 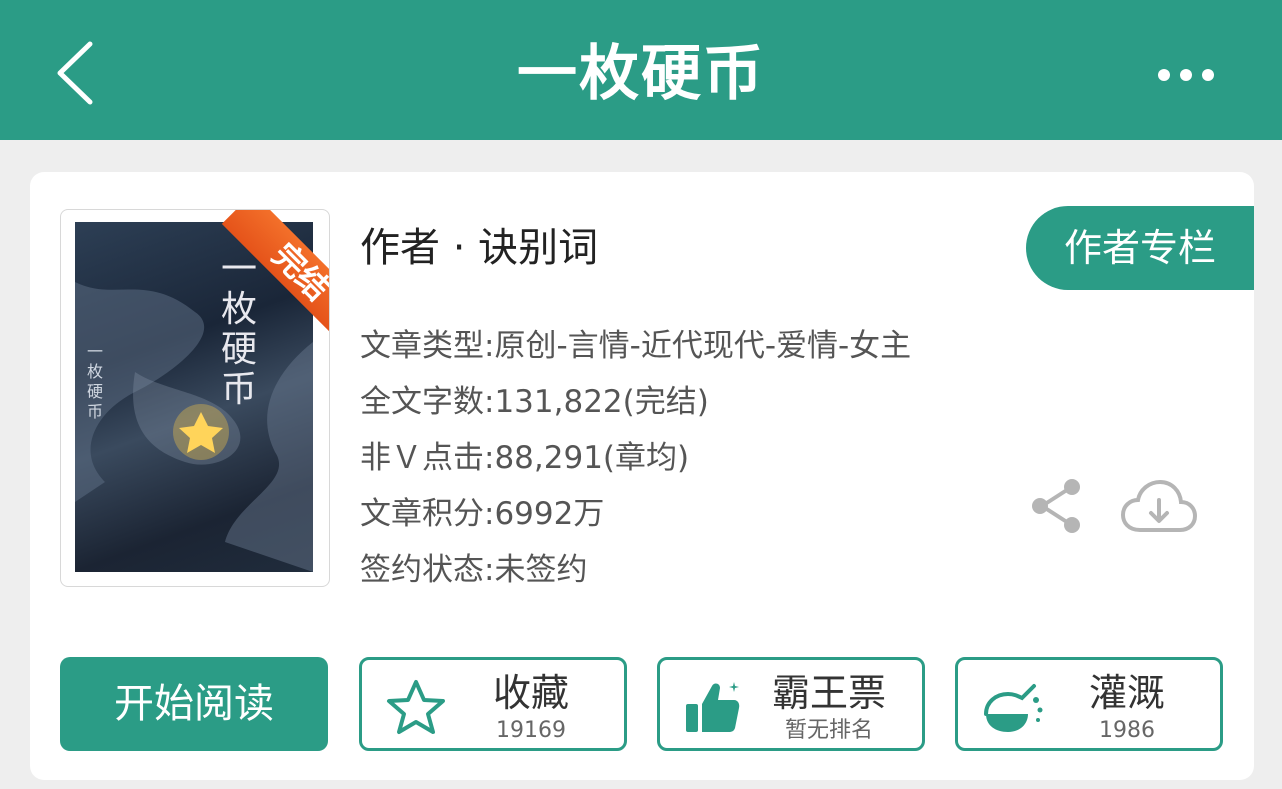 I want to click on info-word-count: 全文字数:131,822(完结), so click(x=534, y=402).